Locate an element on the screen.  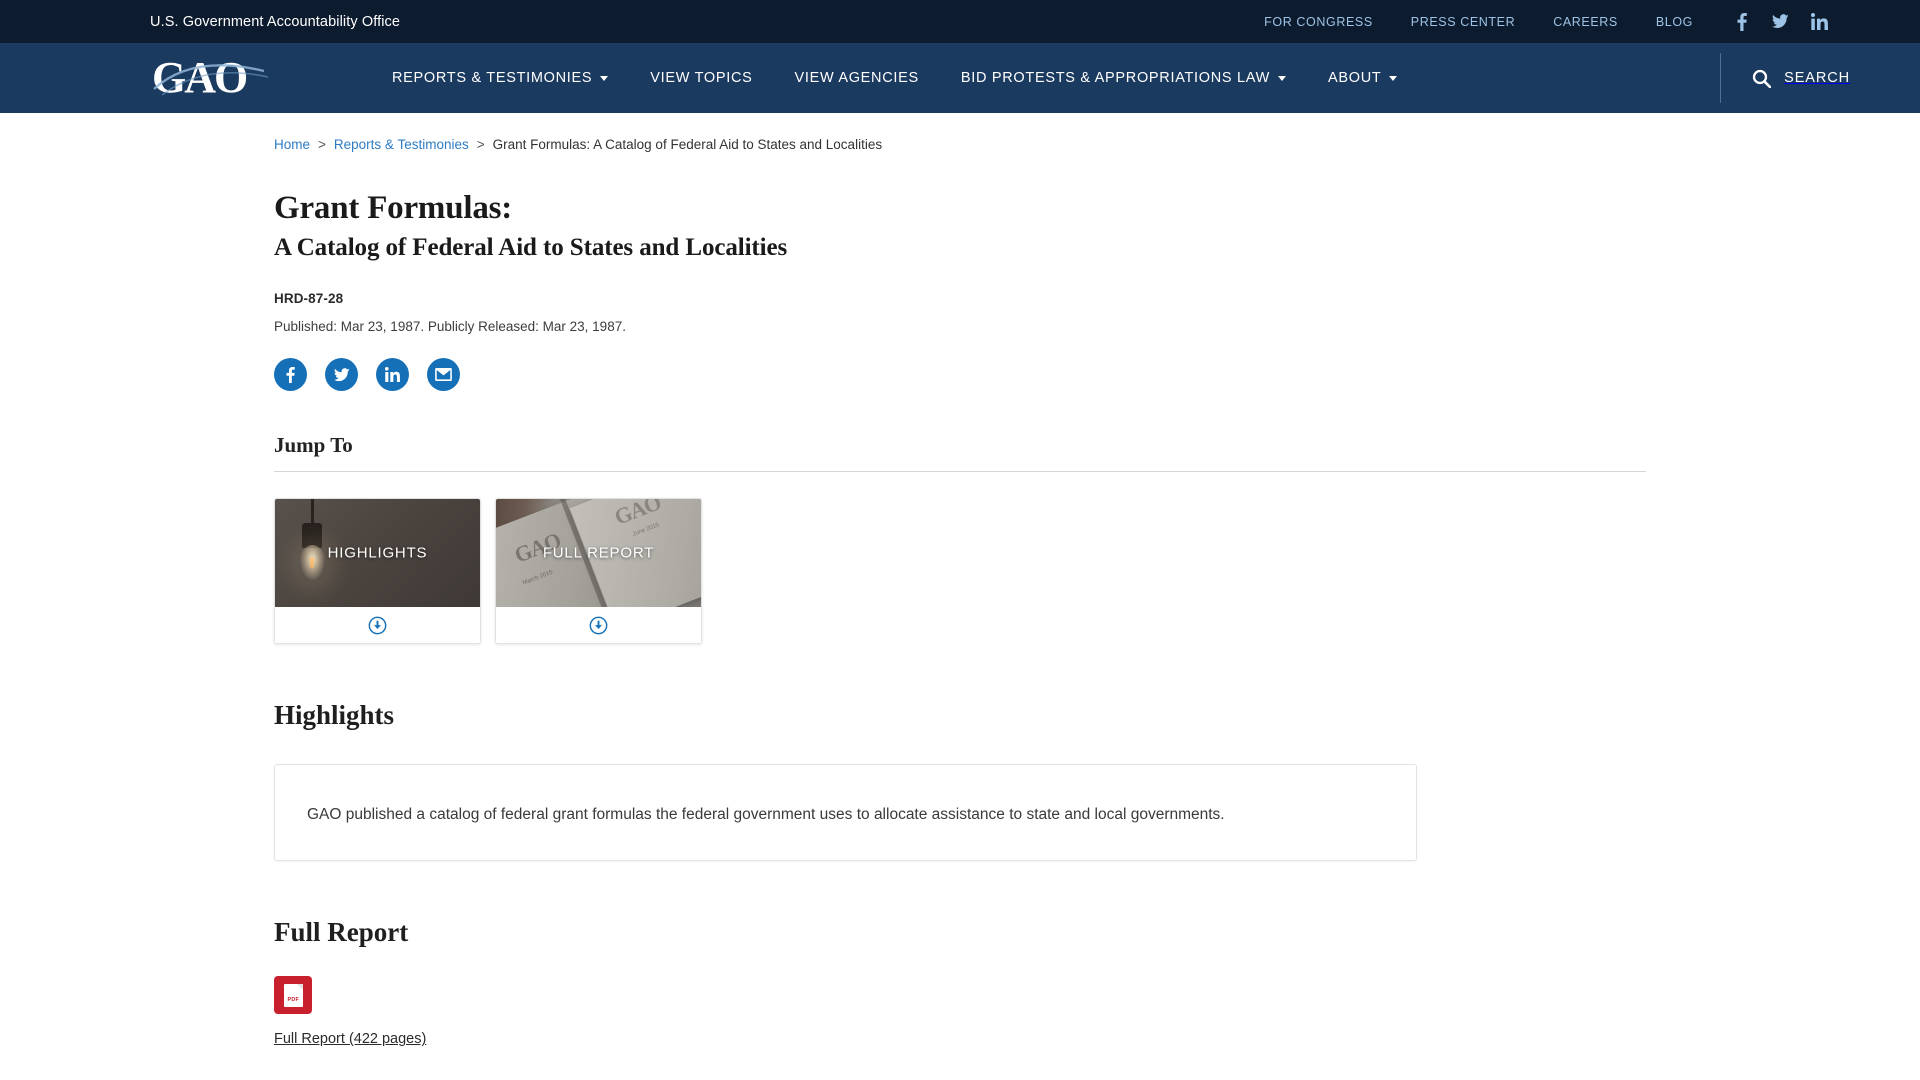
jump-card-label: HIGHLIGHTS is located at coordinates (377, 553).